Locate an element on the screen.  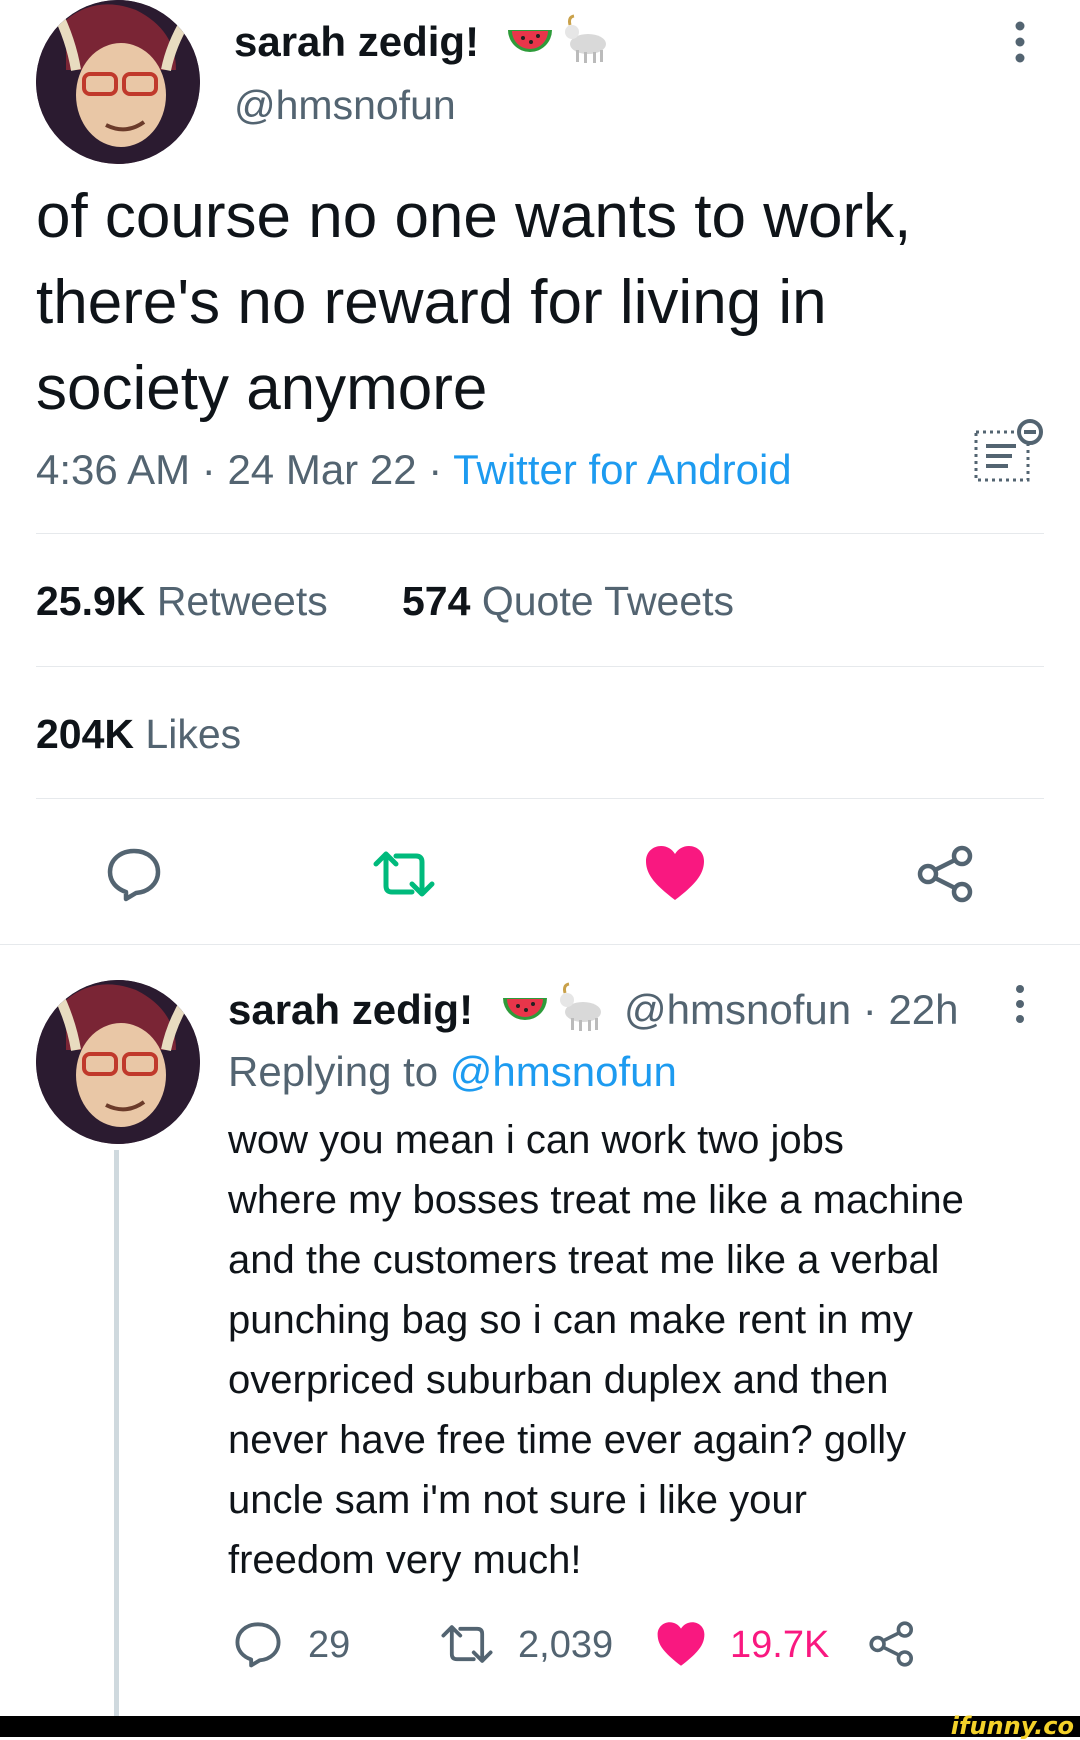
retweet-count: 2,039 is located at coordinates (566, 1645).